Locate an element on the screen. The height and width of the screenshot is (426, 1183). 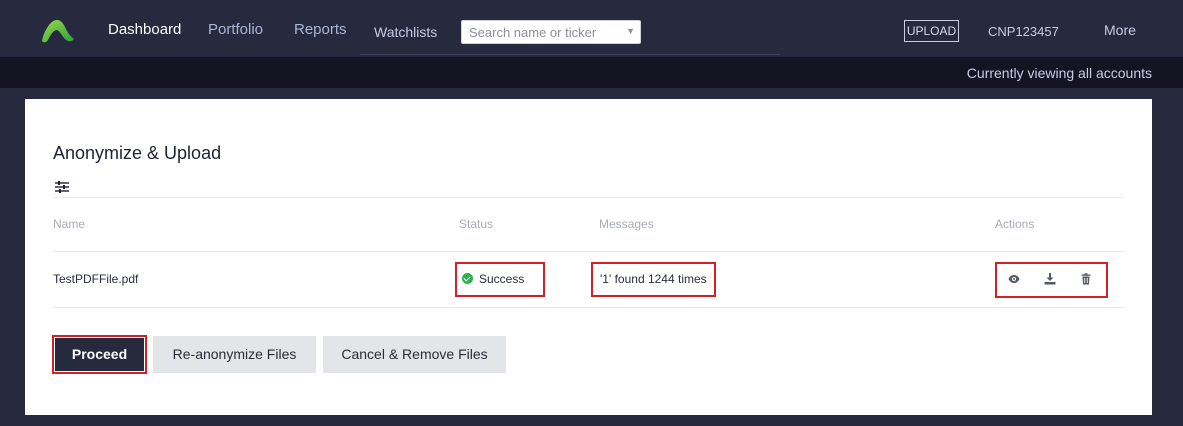
account-bar: Currently viewing all accounts is located at coordinates (591, 72).